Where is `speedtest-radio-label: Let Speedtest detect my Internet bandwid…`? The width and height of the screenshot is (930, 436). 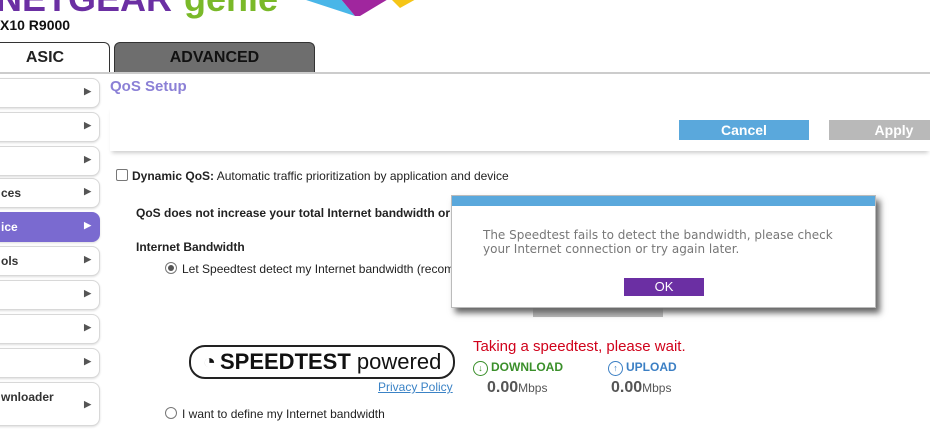
speedtest-radio-label: Let Speedtest detect my Internet bandwid… is located at coordinates (318, 269).